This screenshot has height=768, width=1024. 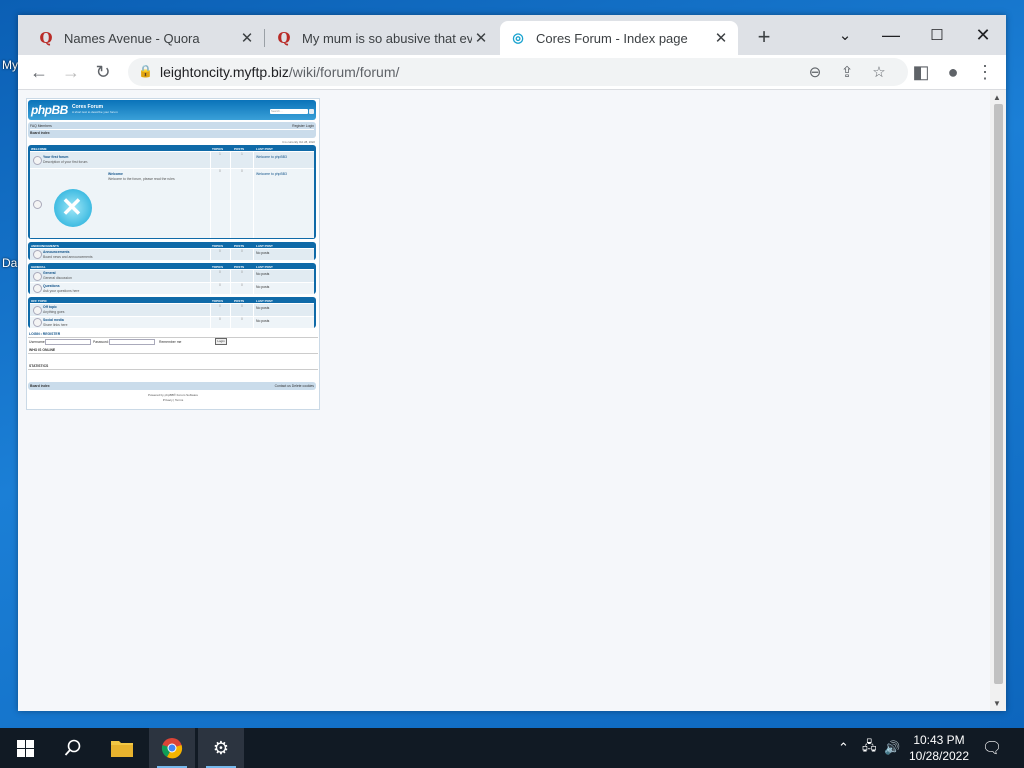 What do you see at coordinates (39, 301) in the screenshot?
I see `category-name: OFF TOPIC` at bounding box center [39, 301].